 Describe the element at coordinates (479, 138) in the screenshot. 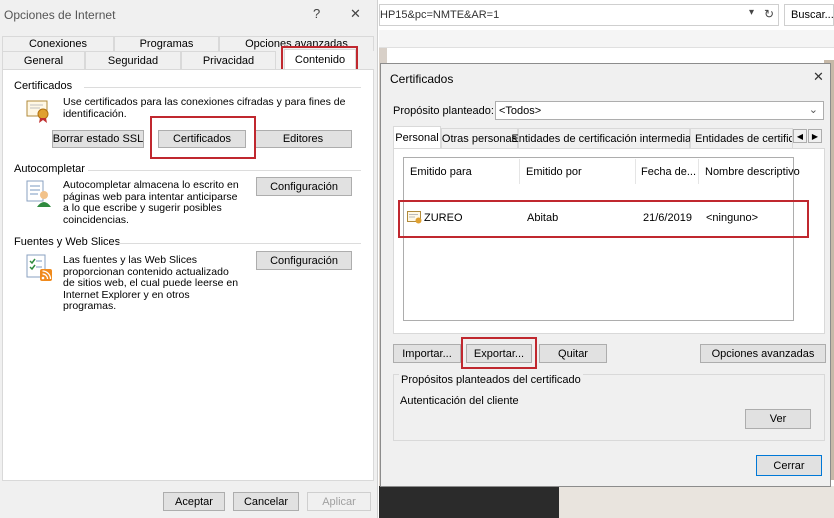

I see `tab-otras-personas: Otras personas` at that location.